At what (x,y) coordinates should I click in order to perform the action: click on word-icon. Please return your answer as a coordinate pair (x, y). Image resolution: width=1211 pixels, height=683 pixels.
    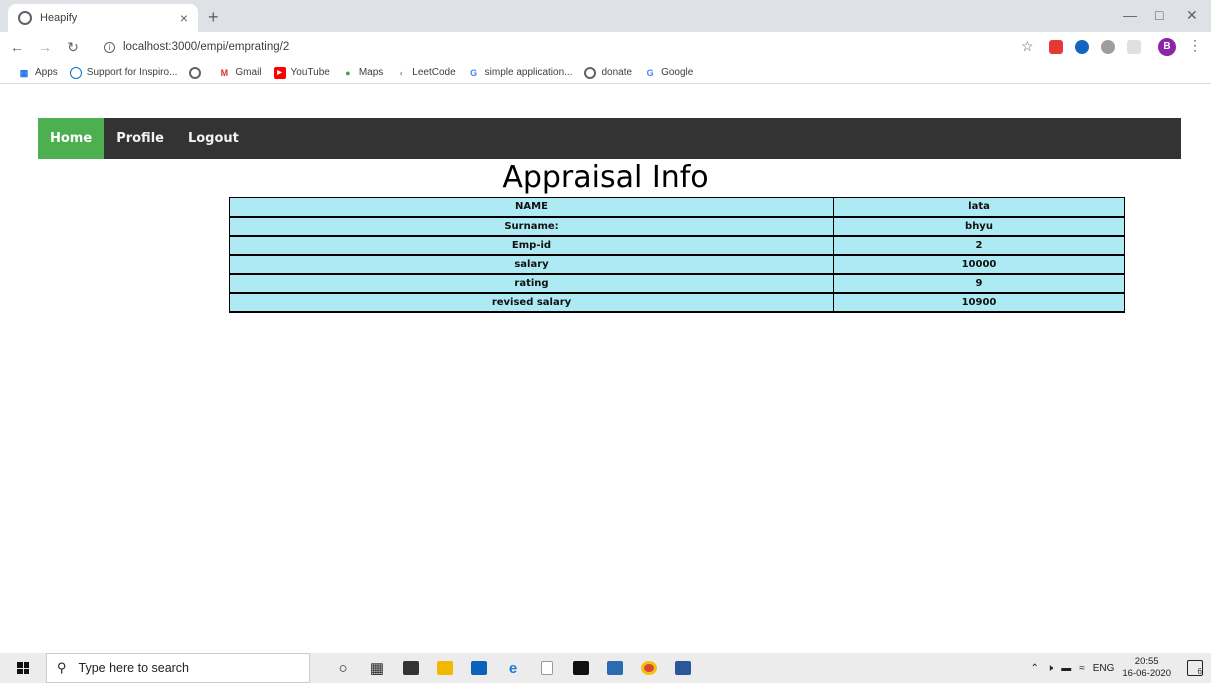
    Looking at the image, I should click on (683, 668).